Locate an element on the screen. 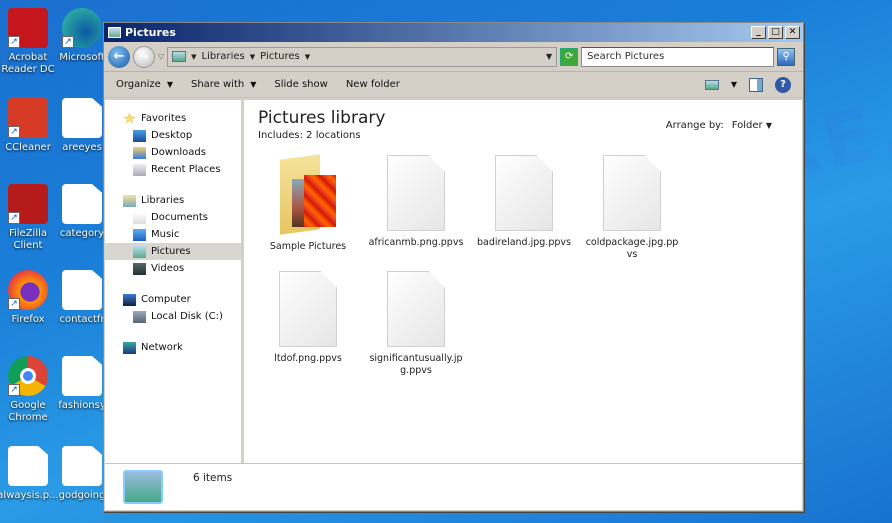  sidebar-item-music: Music is located at coordinates (173, 234).